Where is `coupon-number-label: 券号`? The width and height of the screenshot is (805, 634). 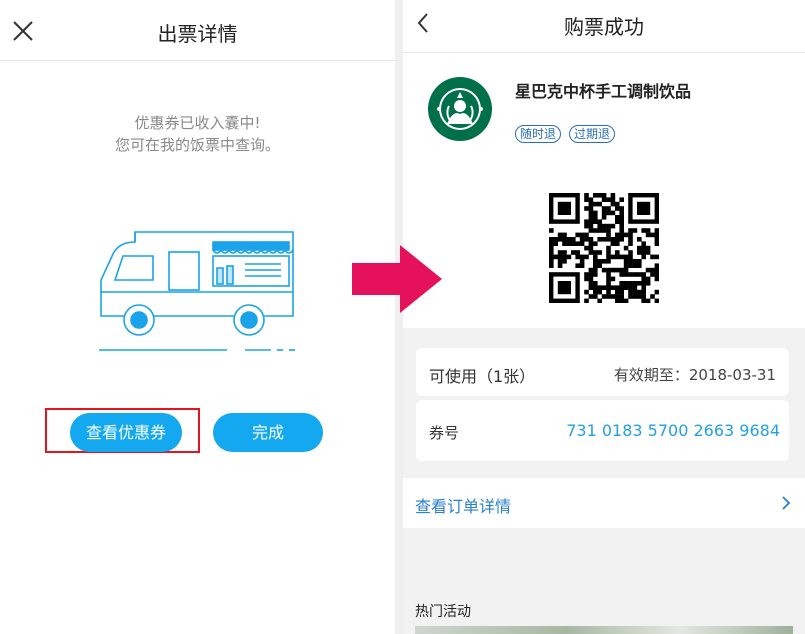 coupon-number-label: 券号 is located at coordinates (444, 433).